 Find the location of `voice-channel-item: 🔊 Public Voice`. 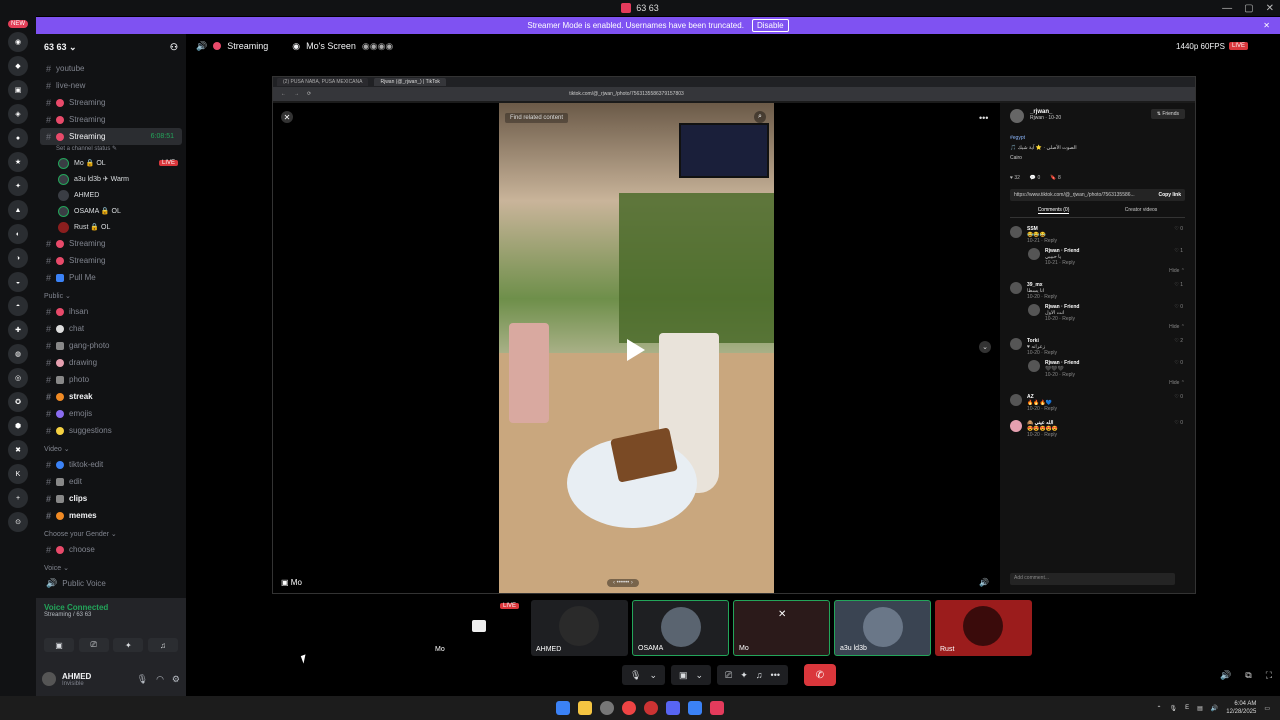

voice-channel-item: 🔊 Public Voice is located at coordinates (111, 583).